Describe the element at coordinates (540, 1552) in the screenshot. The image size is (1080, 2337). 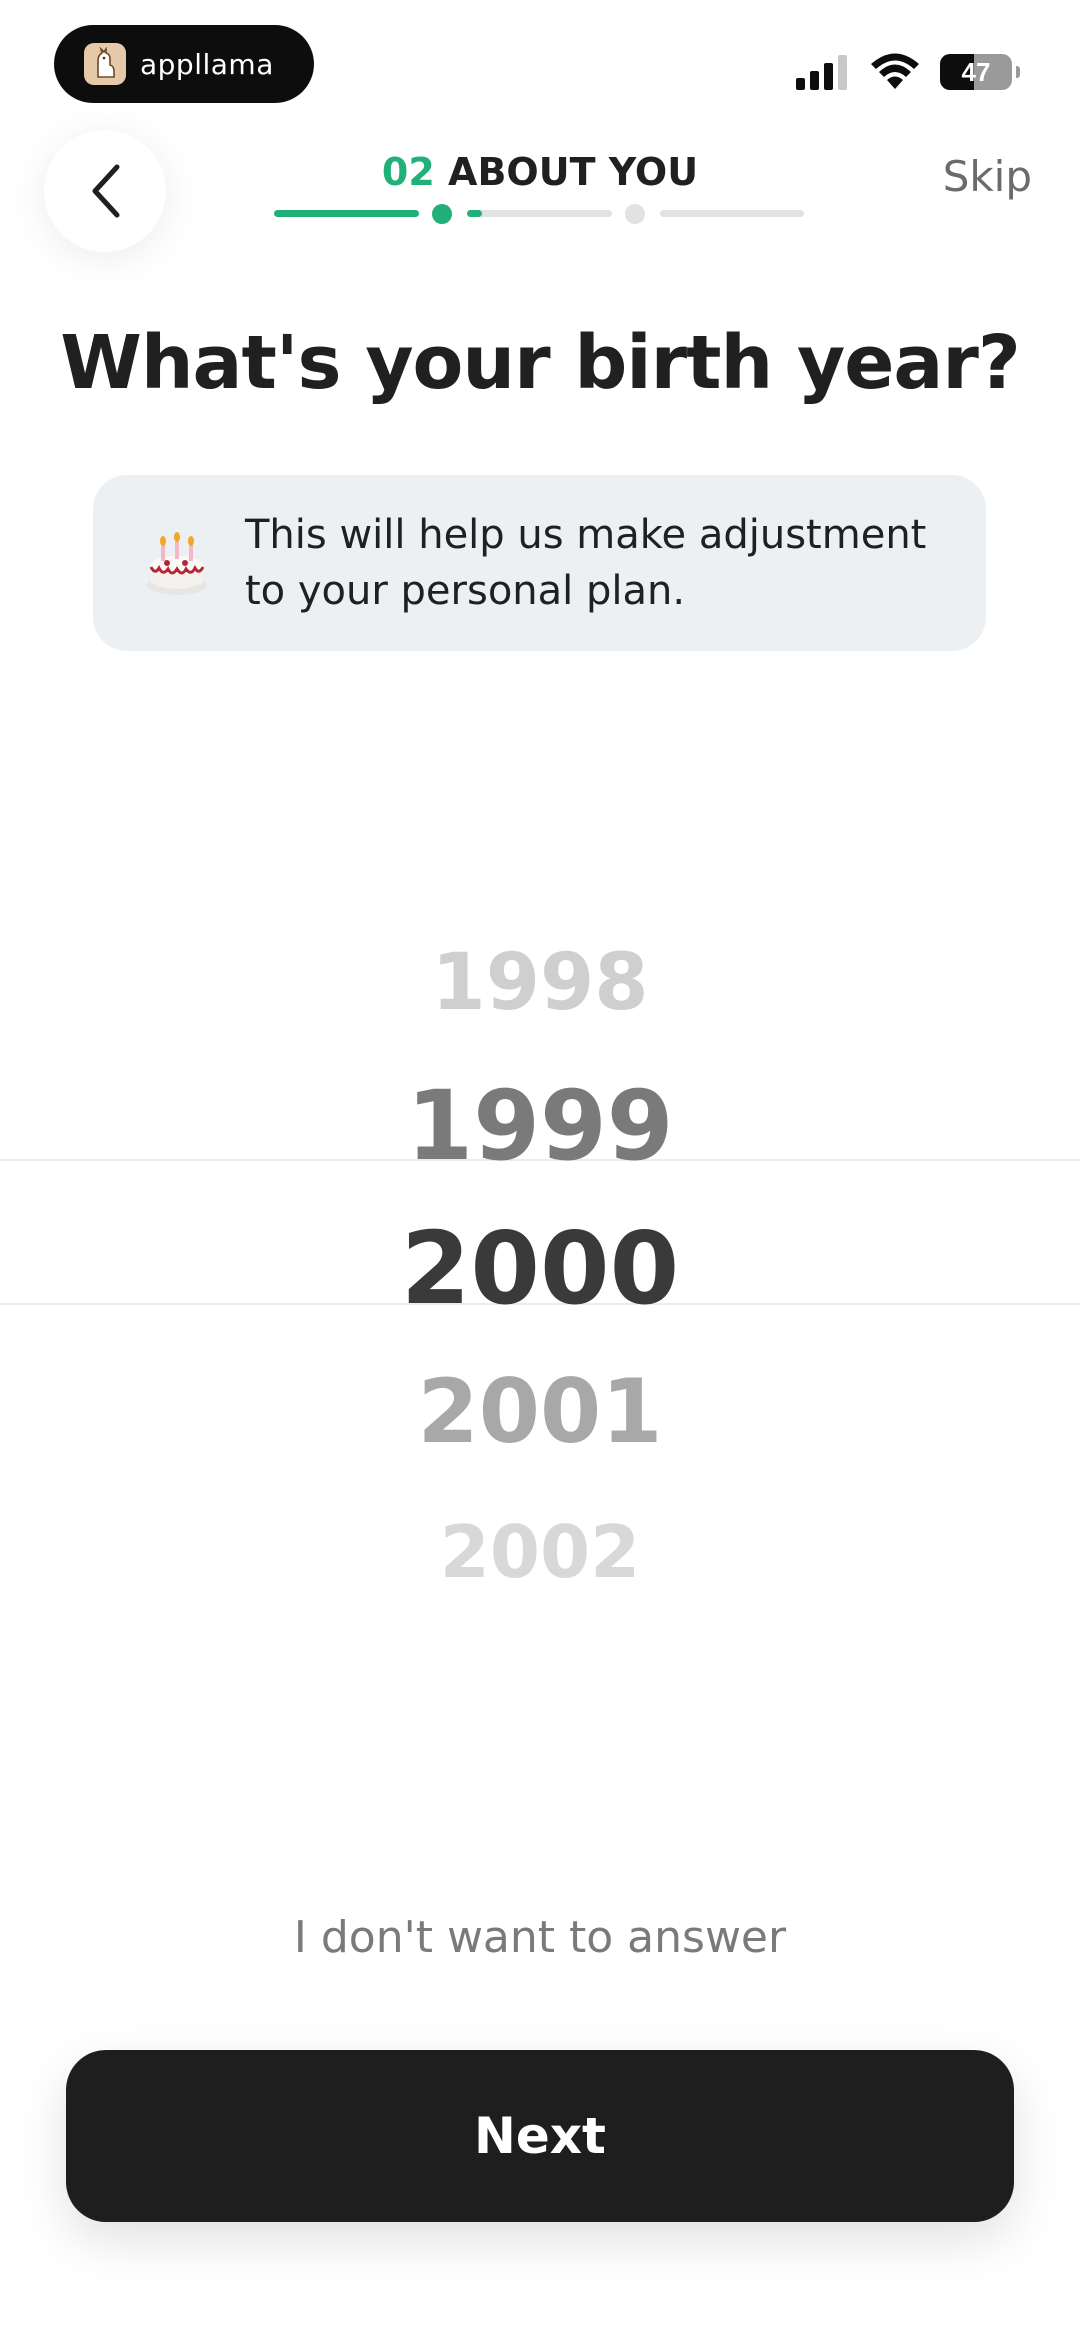
I see `year-option: 2002` at that location.